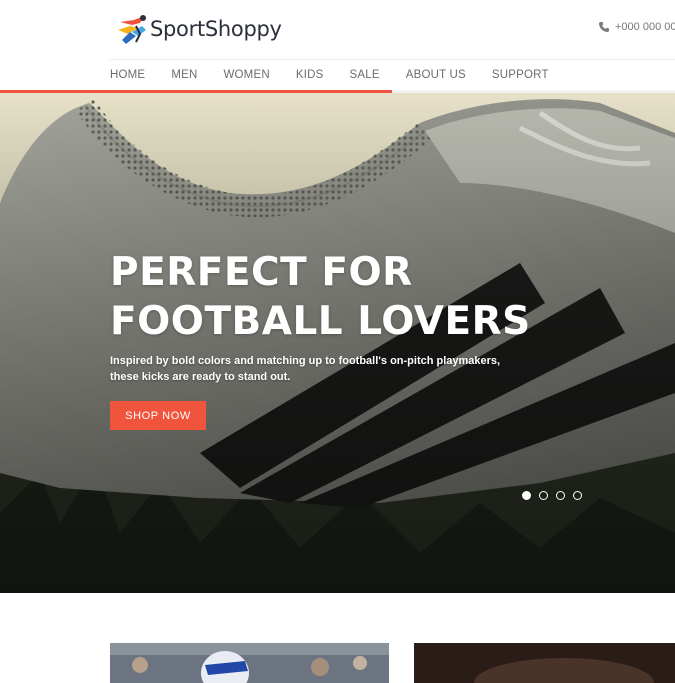 This screenshot has height=683, width=675. I want to click on nav-item-kids: KIDS, so click(310, 75).